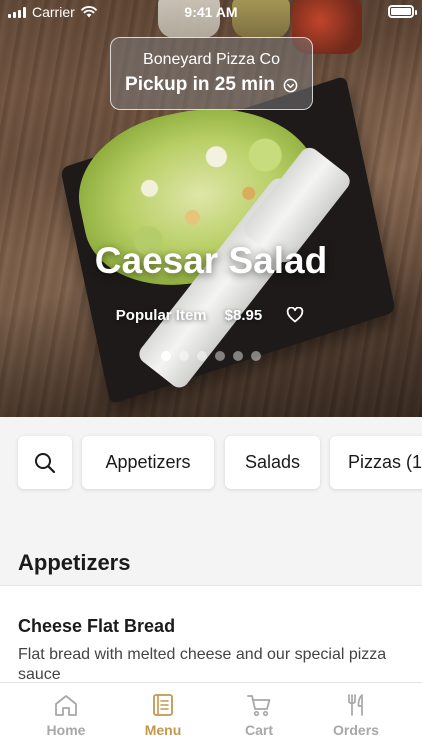 The width and height of the screenshot is (422, 750). What do you see at coordinates (74, 562) in the screenshot?
I see `section-title: Appetizers` at bounding box center [74, 562].